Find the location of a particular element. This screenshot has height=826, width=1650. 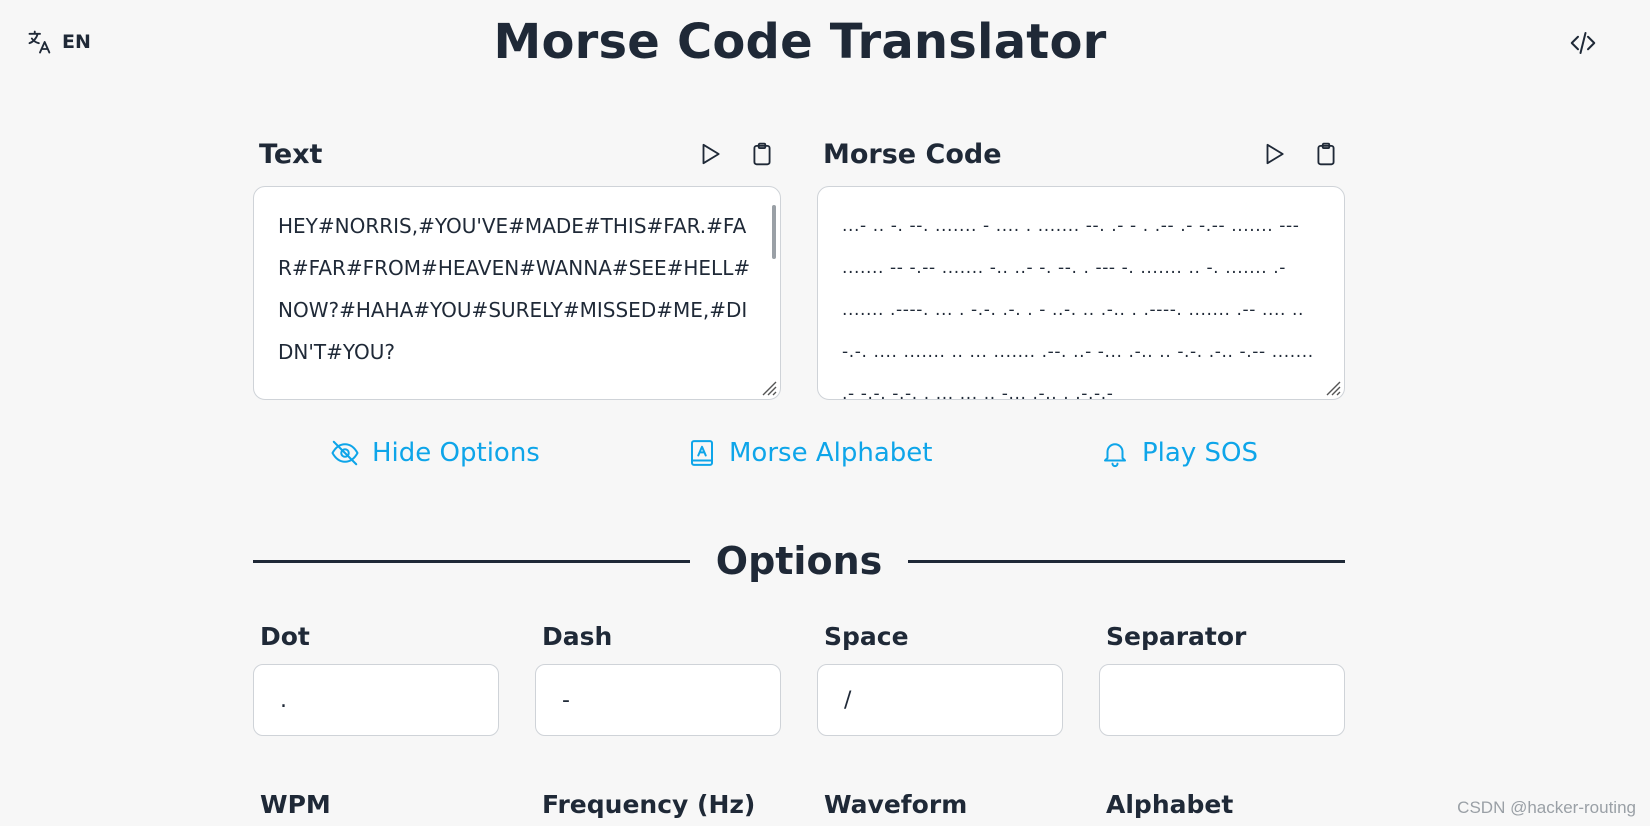

alphabet-label: Alphabet is located at coordinates (1170, 804).